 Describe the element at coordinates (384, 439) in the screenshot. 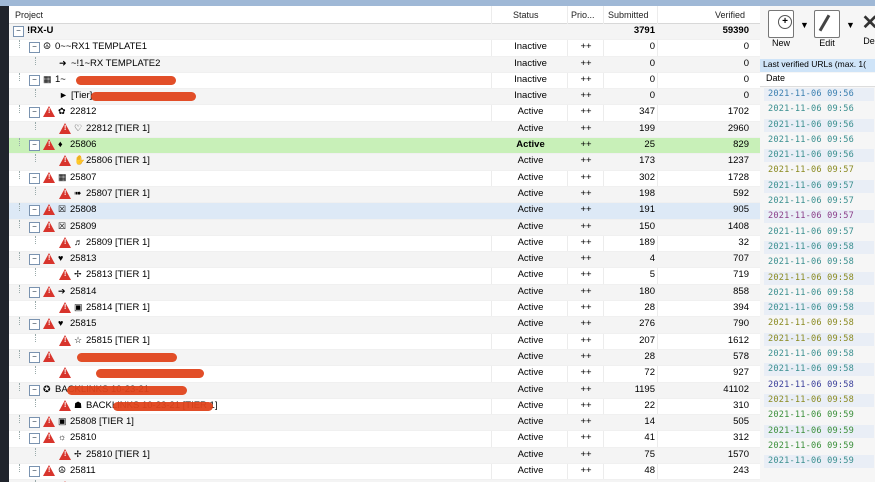

I see `table-row: −! ☼ 25810 Active ++ 41 312` at that location.